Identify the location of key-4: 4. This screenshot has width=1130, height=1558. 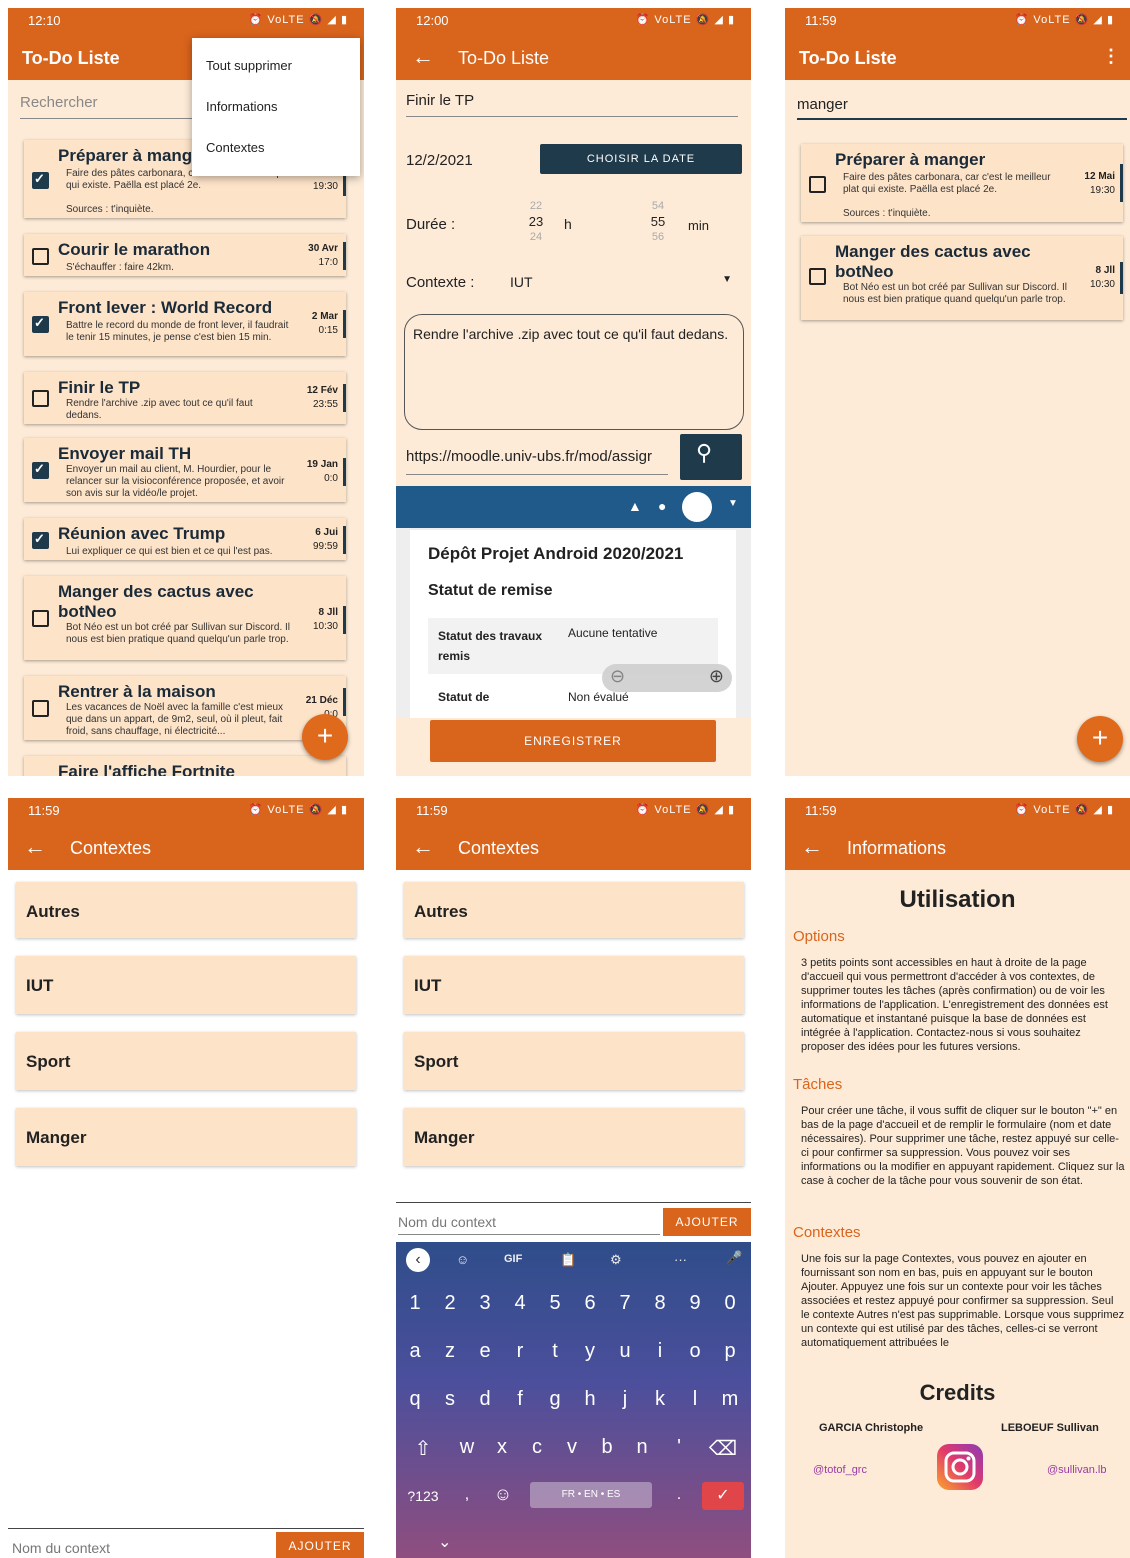
(520, 1303).